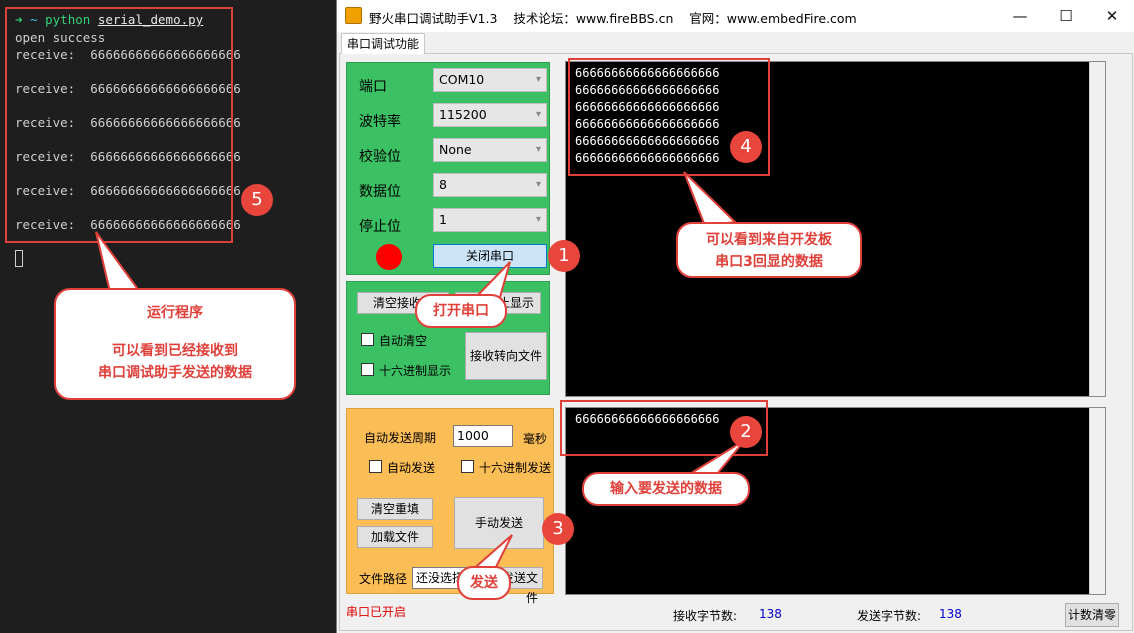 The height and width of the screenshot is (633, 1134). Describe the element at coordinates (564, 256) in the screenshot. I see `step-1-badge: 1` at that location.